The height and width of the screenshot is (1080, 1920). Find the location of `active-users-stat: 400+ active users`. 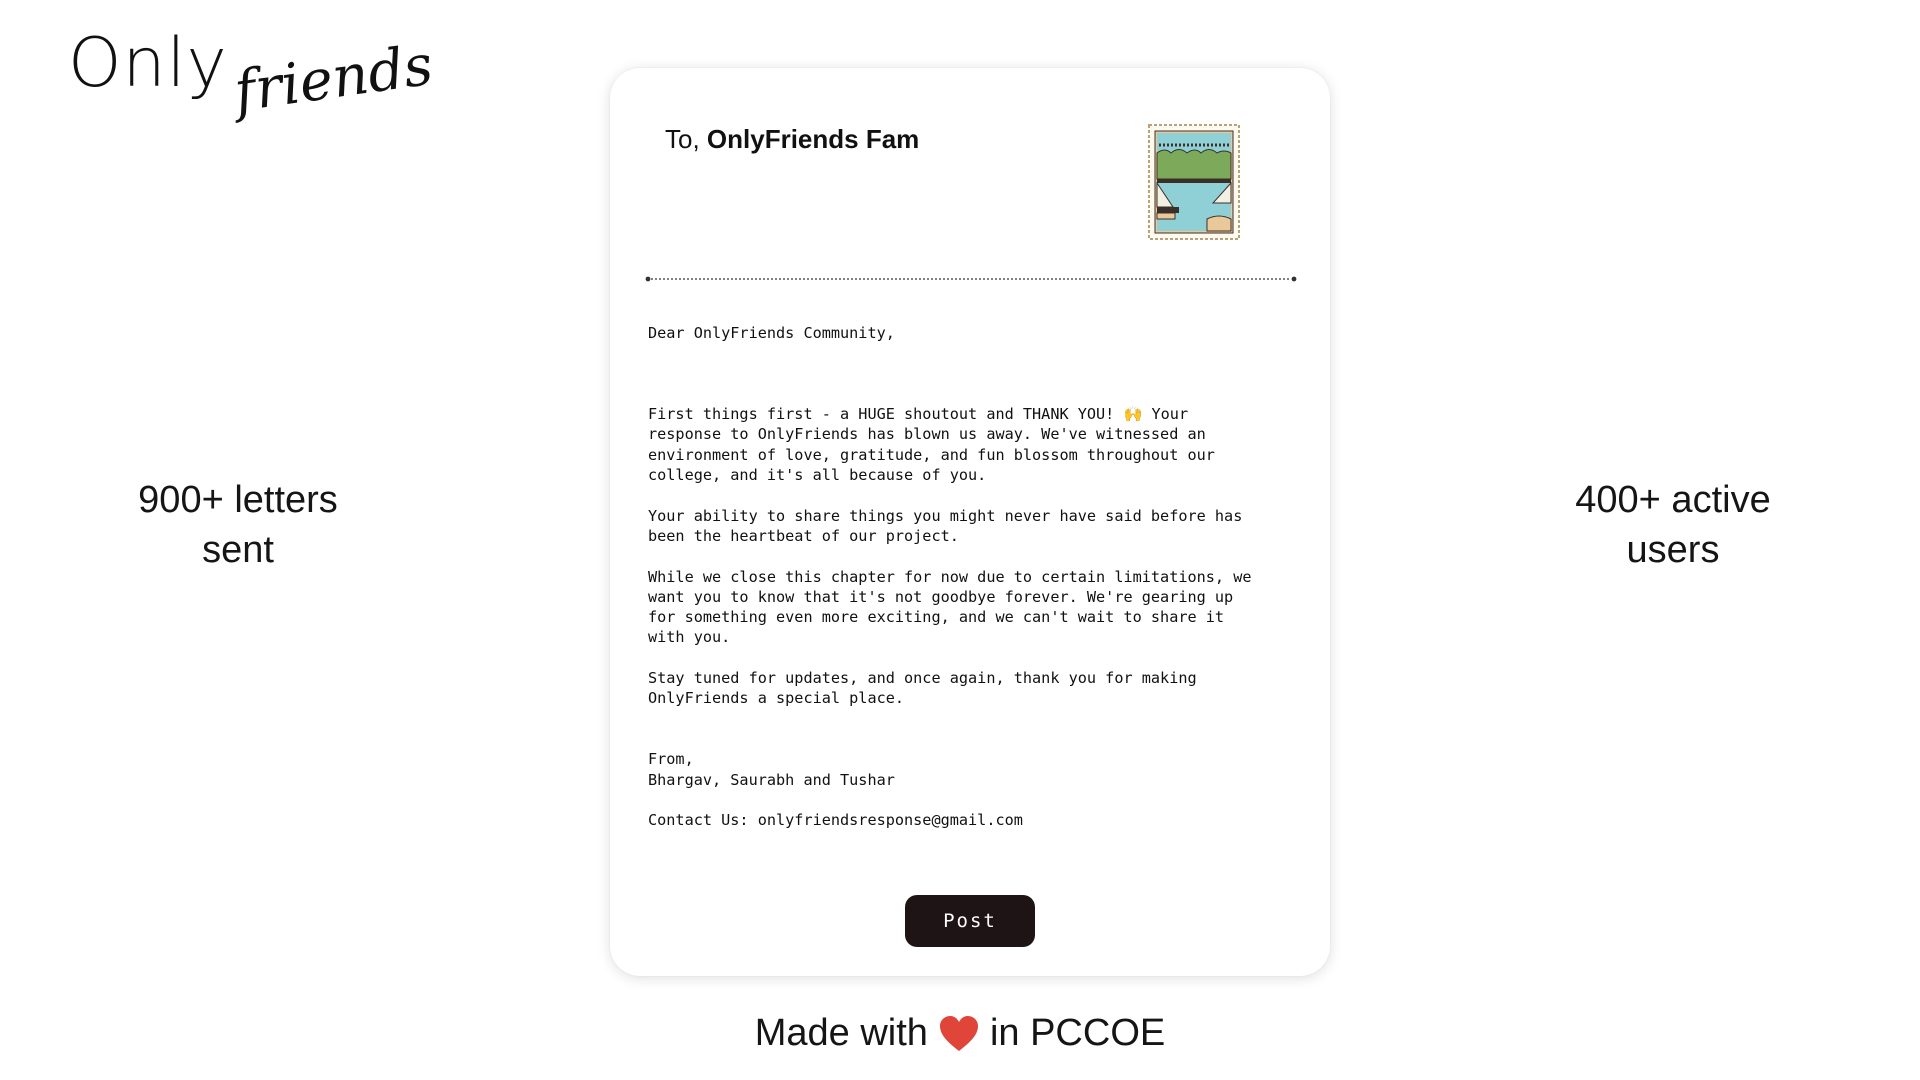

active-users-stat: 400+ active users is located at coordinates (1673, 525).